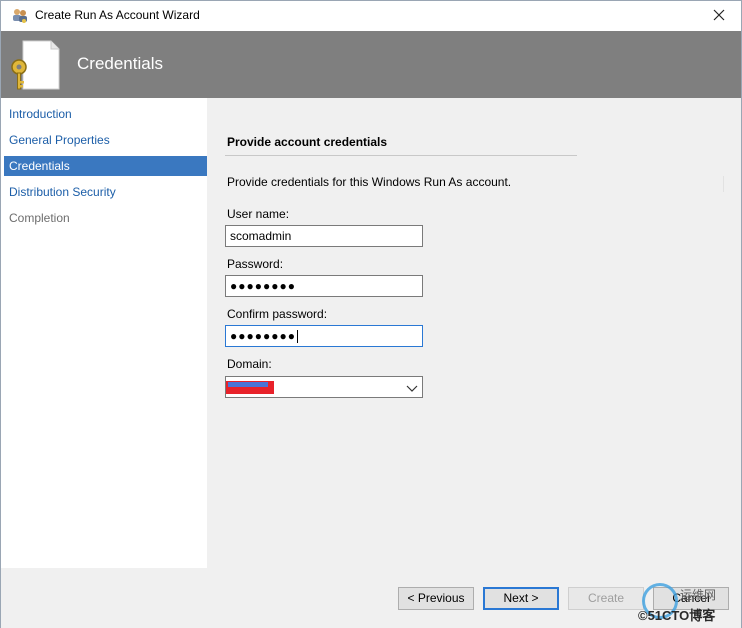 Image resolution: width=742 pixels, height=628 pixels. I want to click on confirm-password-value: ●●●●●●●●, so click(263, 336).